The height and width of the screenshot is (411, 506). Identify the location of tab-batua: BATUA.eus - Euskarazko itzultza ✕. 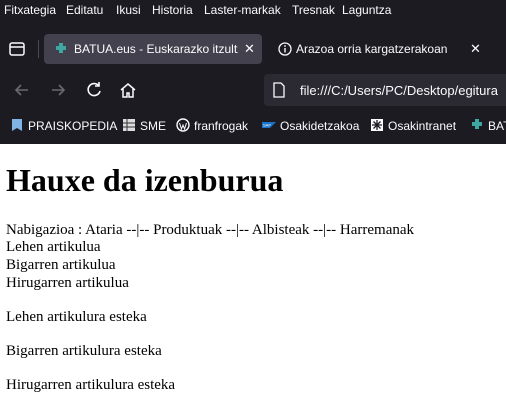
(153, 49).